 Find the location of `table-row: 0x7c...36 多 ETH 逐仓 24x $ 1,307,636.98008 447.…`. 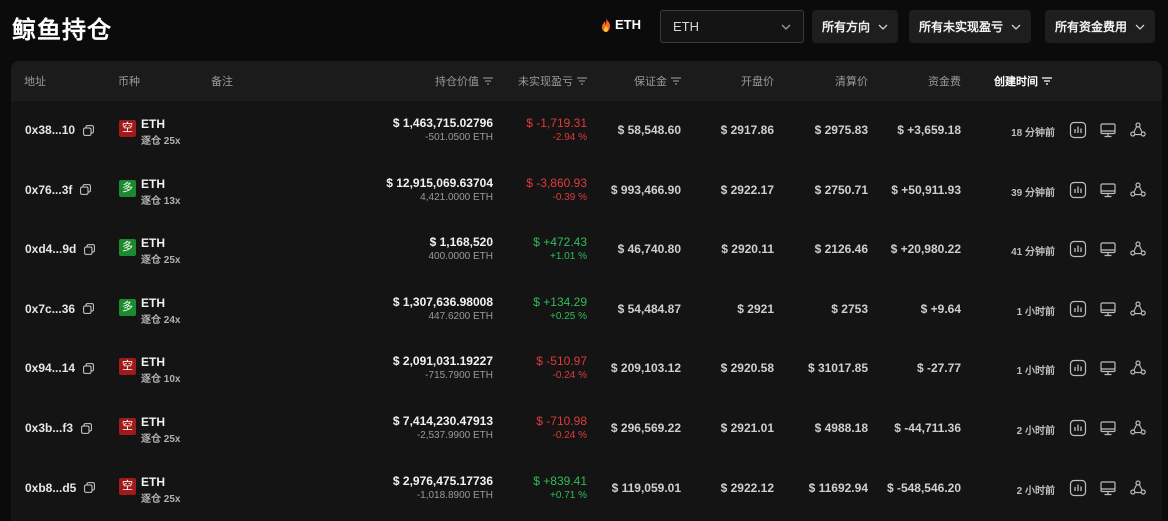

table-row: 0x7c...36 多 ETH 逐仓 24x $ 1,307,636.98008 447.… is located at coordinates (586, 310).